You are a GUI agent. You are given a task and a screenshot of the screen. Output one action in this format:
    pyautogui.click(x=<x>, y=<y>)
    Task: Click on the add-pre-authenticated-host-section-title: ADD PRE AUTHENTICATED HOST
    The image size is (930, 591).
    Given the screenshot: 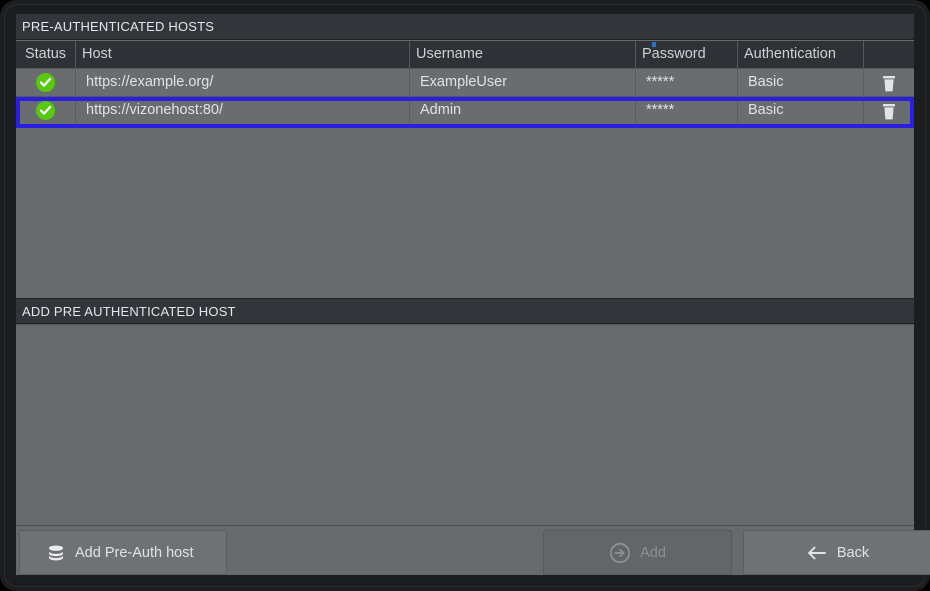 What is the action you would take?
    pyautogui.click(x=465, y=311)
    